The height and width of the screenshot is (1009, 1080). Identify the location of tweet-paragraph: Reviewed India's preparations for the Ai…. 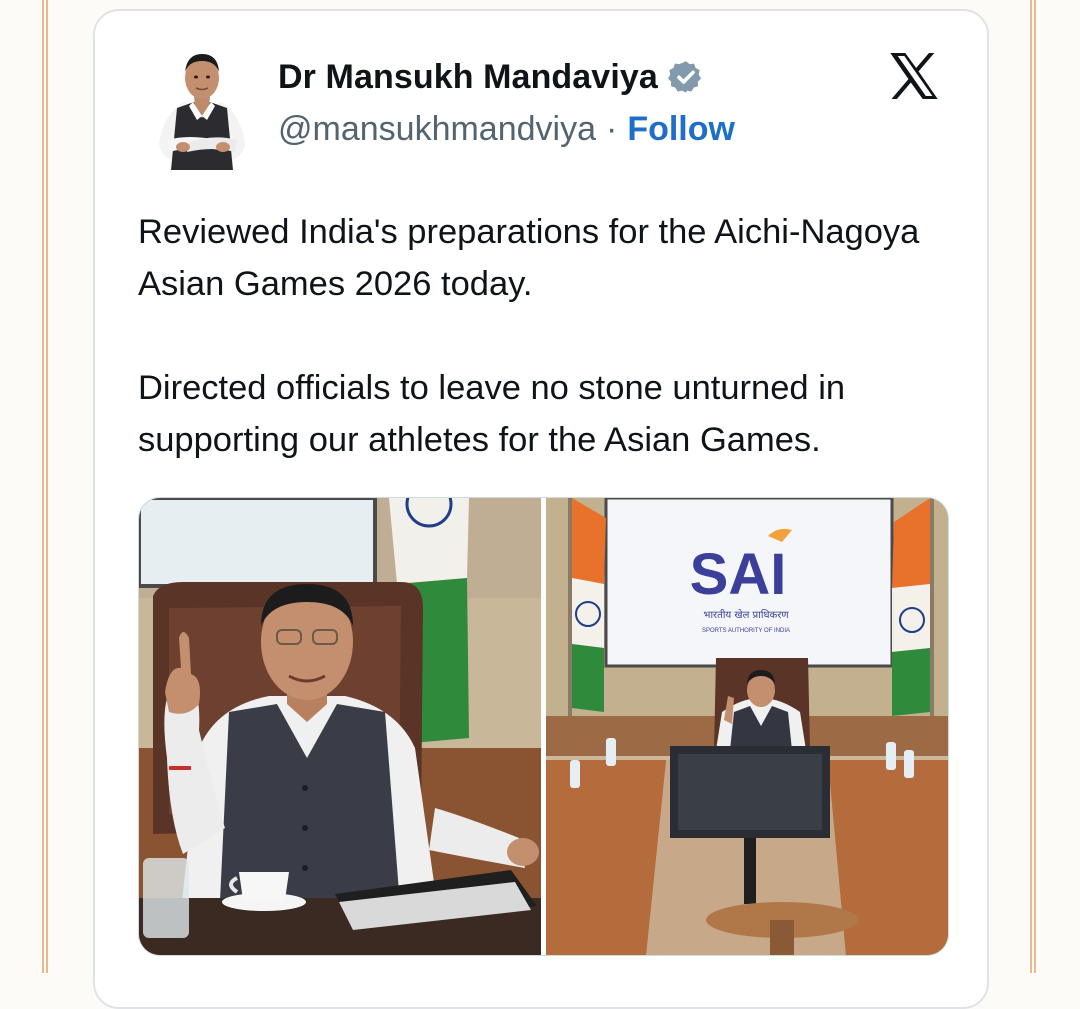
(529, 258).